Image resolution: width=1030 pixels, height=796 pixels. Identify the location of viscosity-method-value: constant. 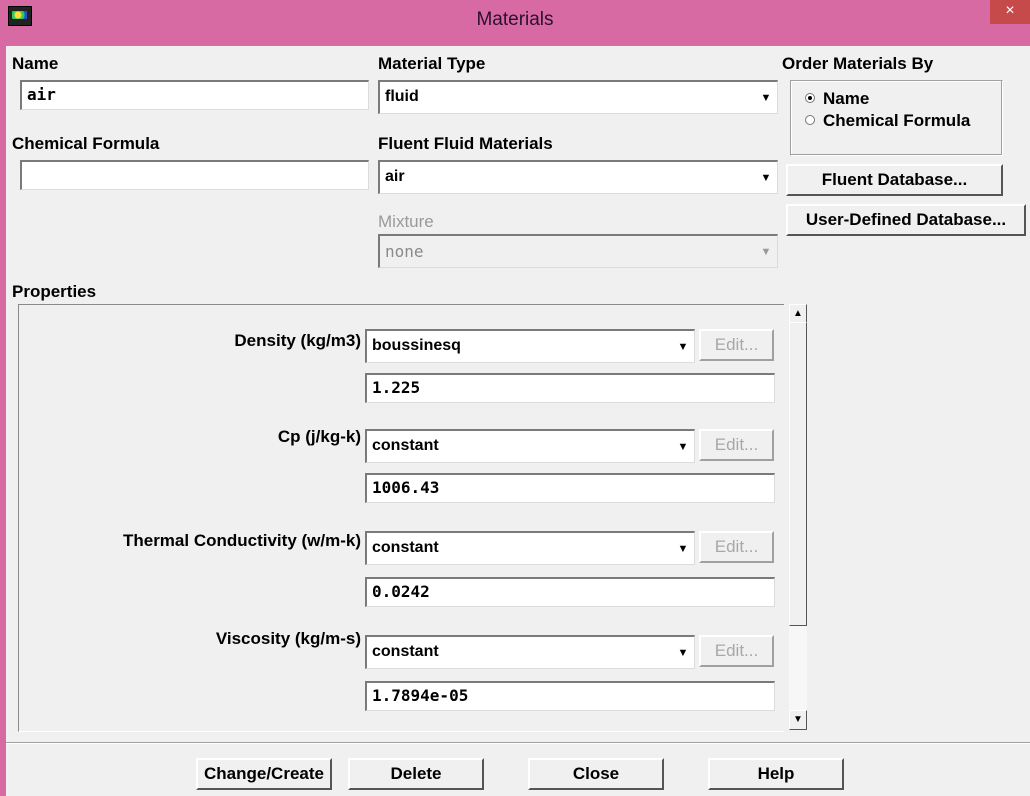
(405, 651).